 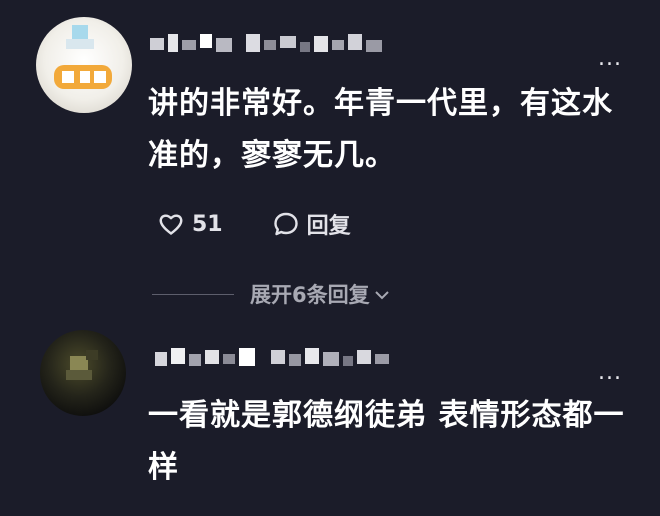 I want to click on comment-actions: 51 回复, so click(x=254, y=224).